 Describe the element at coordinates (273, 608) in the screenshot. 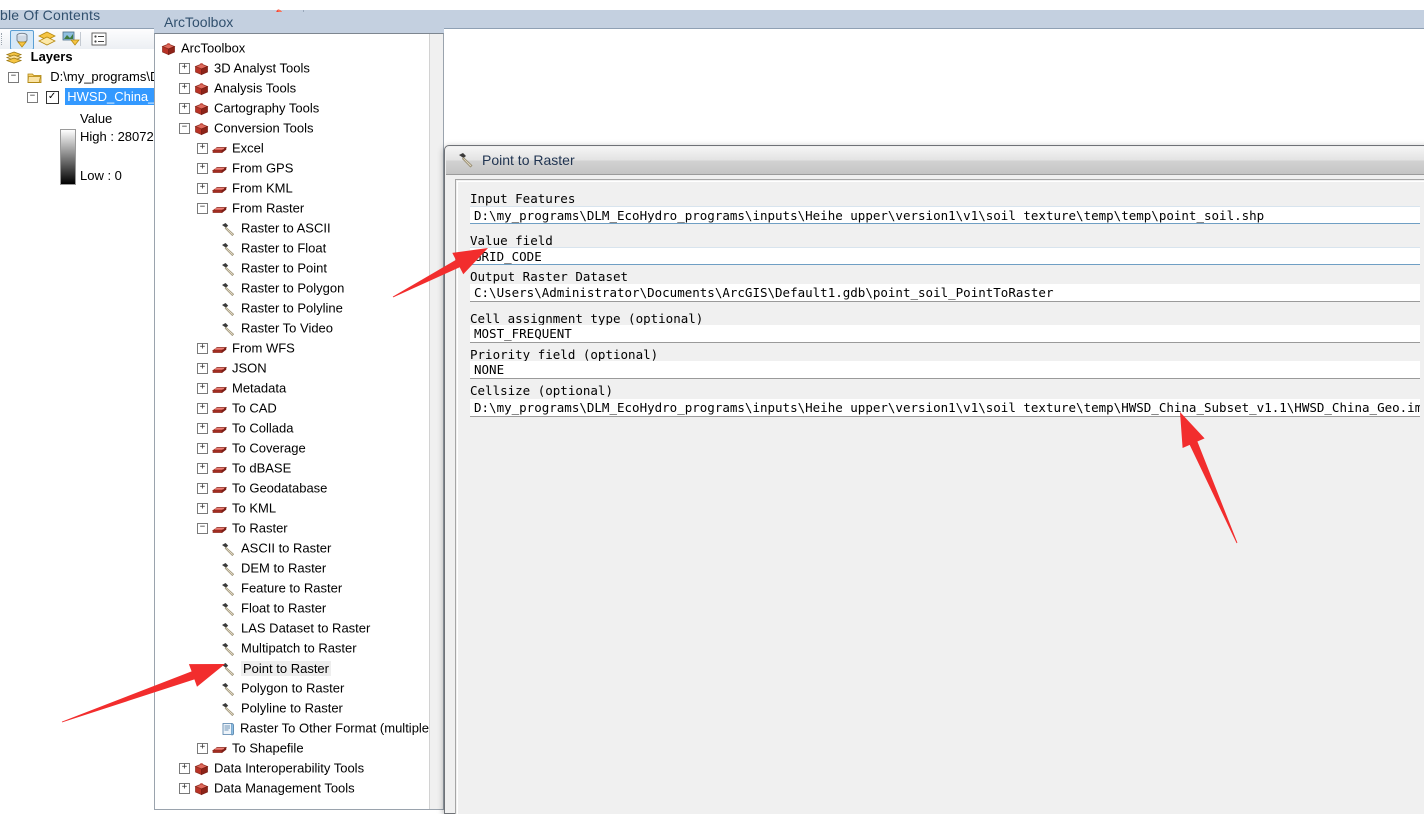

I see `arctoolbox-tree-item-float-to-raster: Float to Raster` at that location.